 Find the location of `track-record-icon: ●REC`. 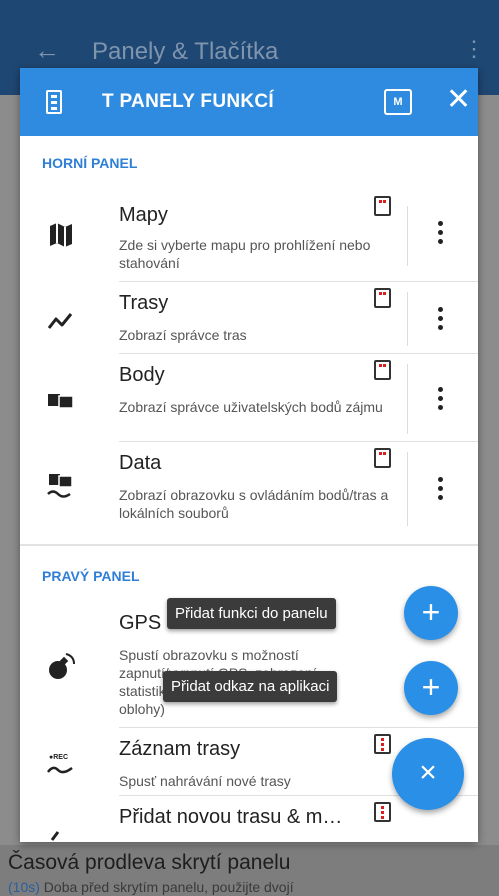

track-record-icon: ●REC is located at coordinates (59, 764).